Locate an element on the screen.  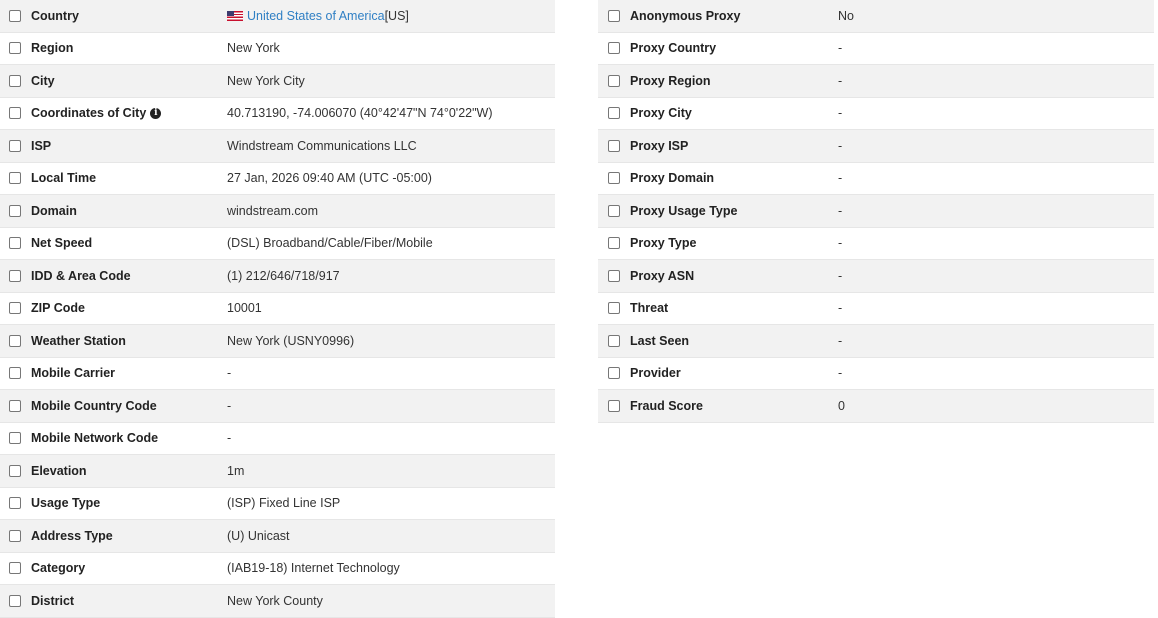
field-value-cell: United States of America [US] is located at coordinates (318, 16).